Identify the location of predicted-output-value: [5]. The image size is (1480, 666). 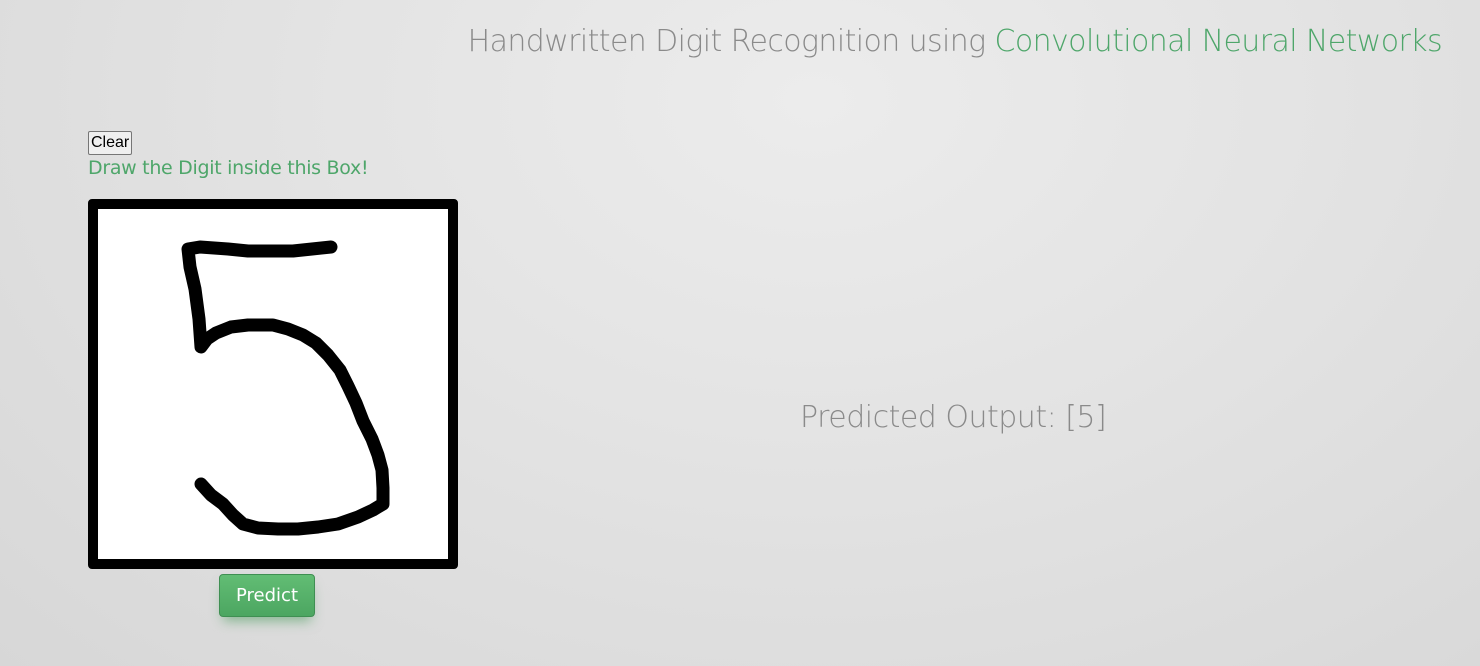
(1086, 417).